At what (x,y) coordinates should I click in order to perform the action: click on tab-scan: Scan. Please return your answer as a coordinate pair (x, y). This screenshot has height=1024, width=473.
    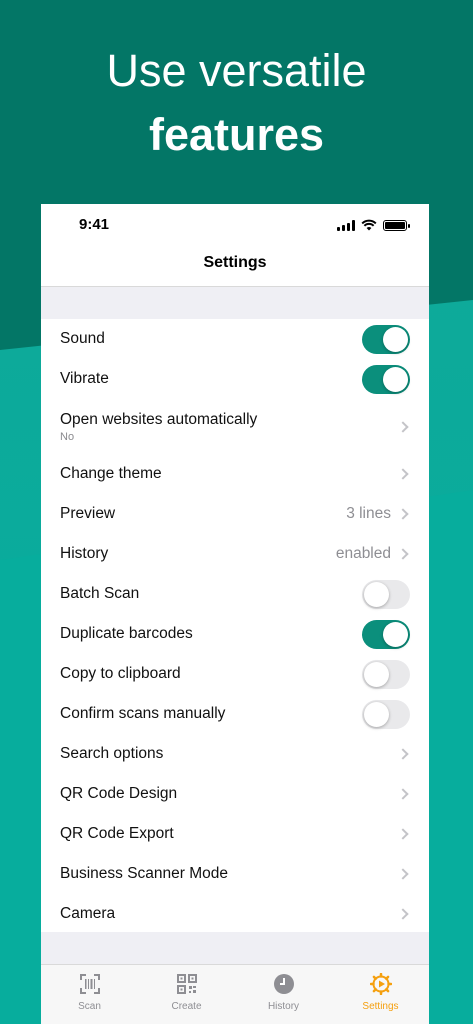
    Looking at the image, I should click on (89, 994).